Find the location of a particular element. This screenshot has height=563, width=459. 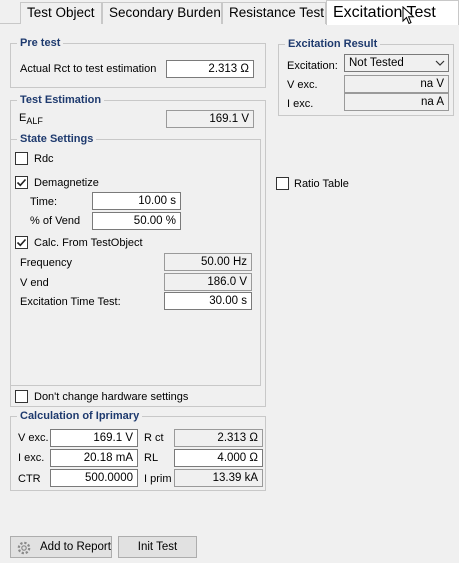

pre-test-title: Pre test is located at coordinates (40, 43).